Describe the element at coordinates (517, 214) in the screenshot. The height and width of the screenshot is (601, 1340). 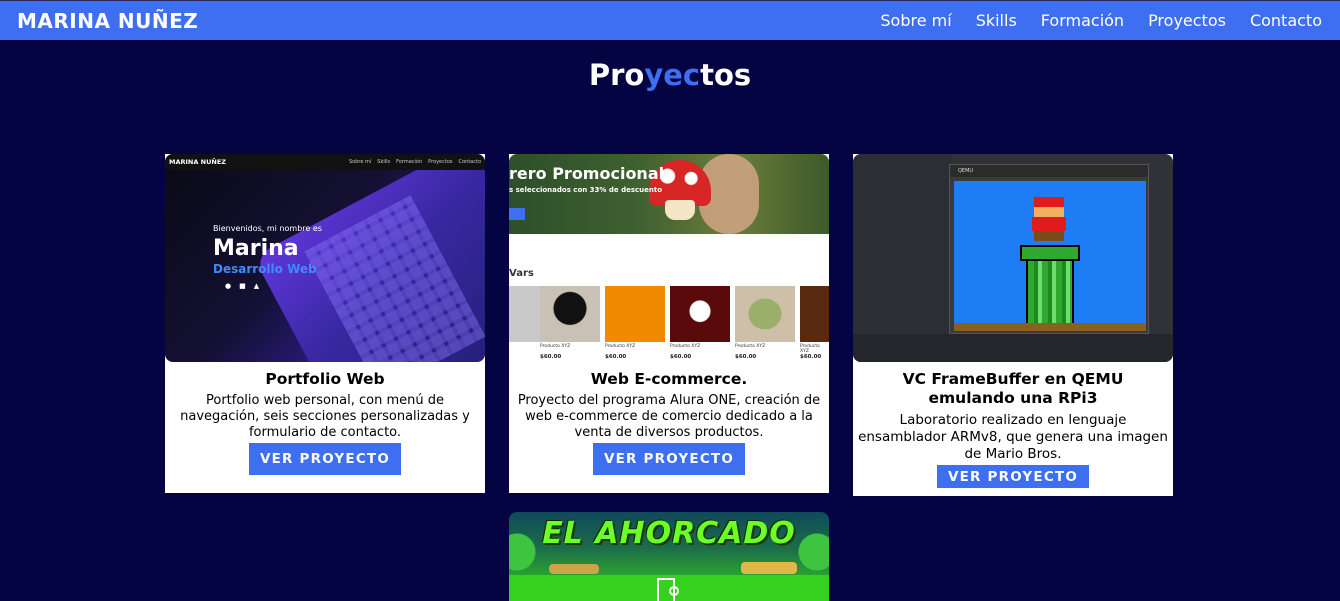
I see `banner-button` at that location.